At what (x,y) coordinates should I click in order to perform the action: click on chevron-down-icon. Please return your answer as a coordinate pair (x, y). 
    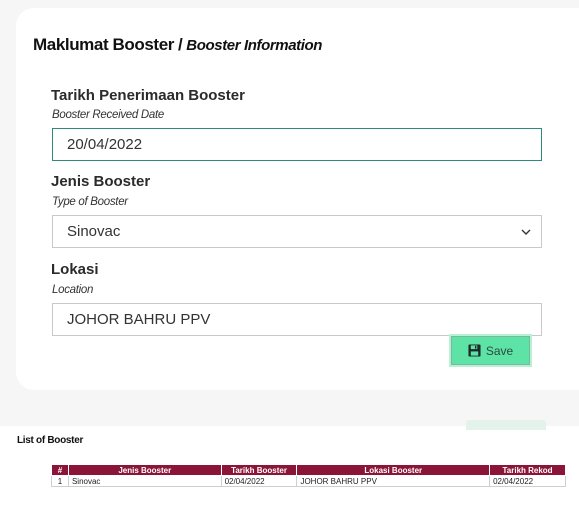
    Looking at the image, I should click on (526, 232).